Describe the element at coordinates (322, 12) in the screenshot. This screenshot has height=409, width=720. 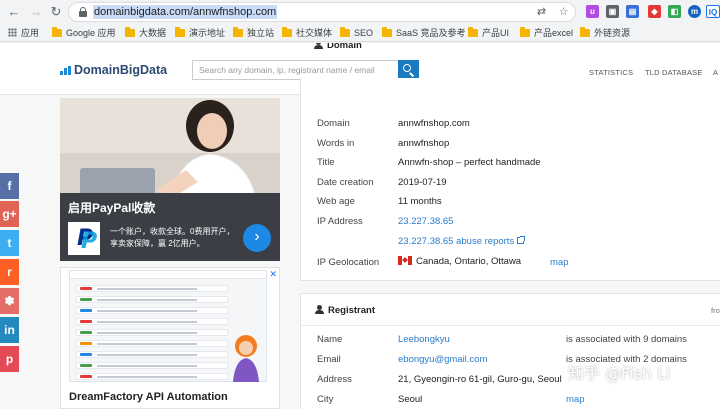
I see `address-bar: domainbigdata.com/annwfnshop.com ⇄ ☆` at that location.